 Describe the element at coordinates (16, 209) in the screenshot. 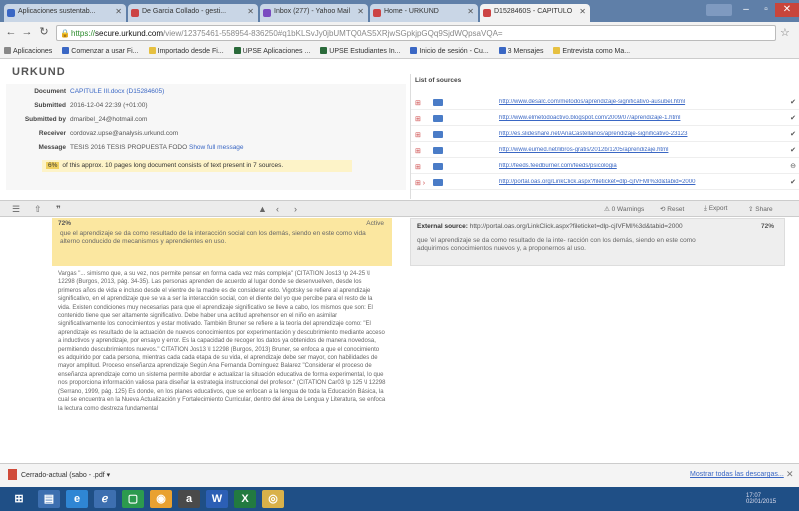

I see `list-icon: ☰` at that location.